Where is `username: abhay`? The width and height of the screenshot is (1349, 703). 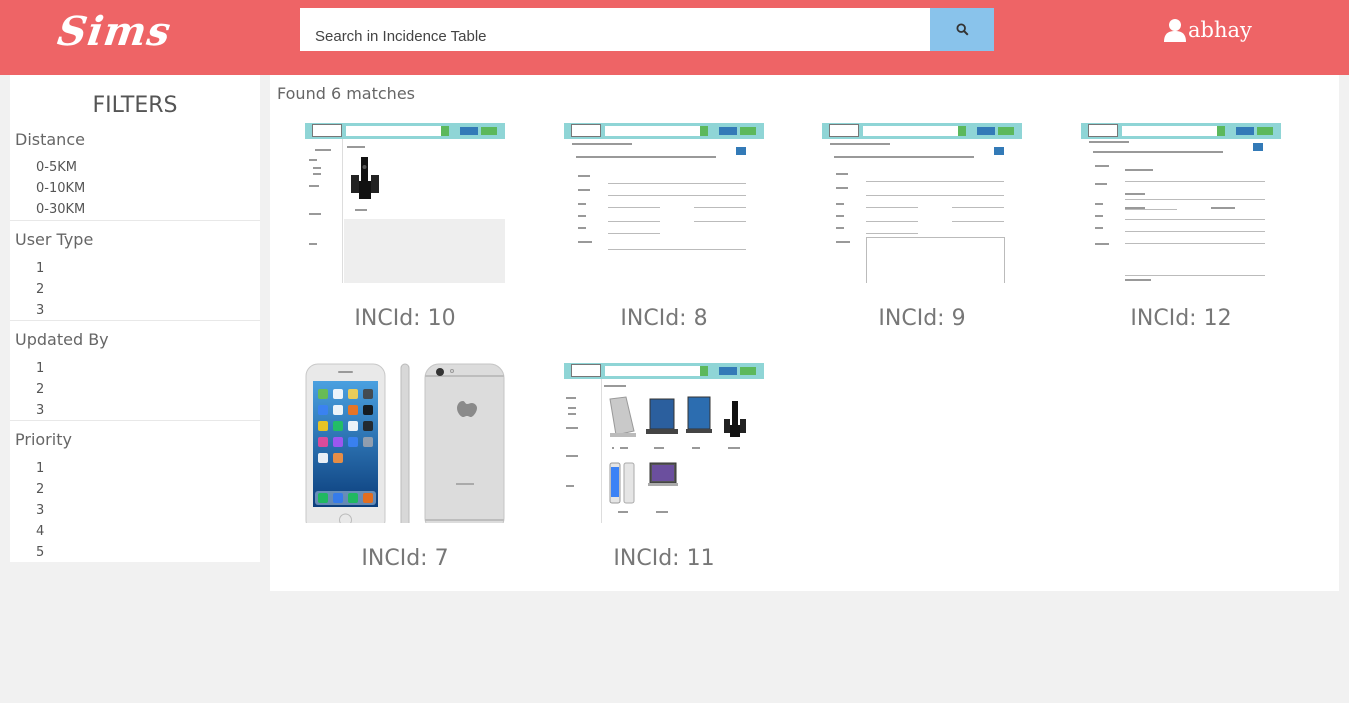
username: abhay is located at coordinates (1220, 30).